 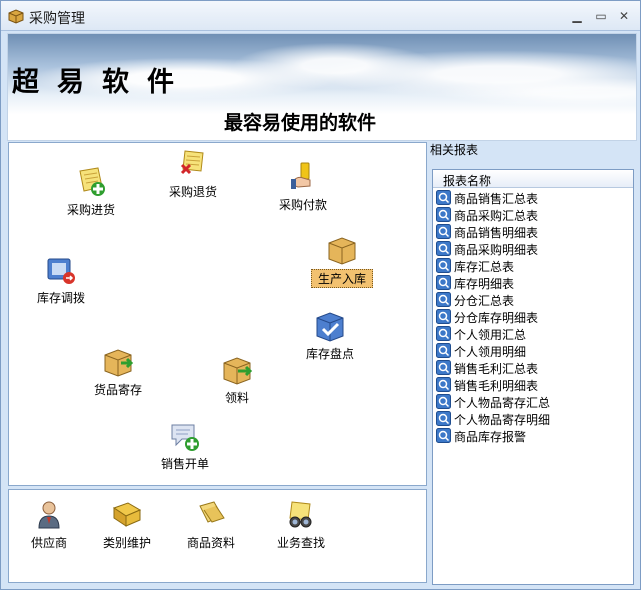 I want to click on category-node: 类别维护, so click(x=127, y=524).